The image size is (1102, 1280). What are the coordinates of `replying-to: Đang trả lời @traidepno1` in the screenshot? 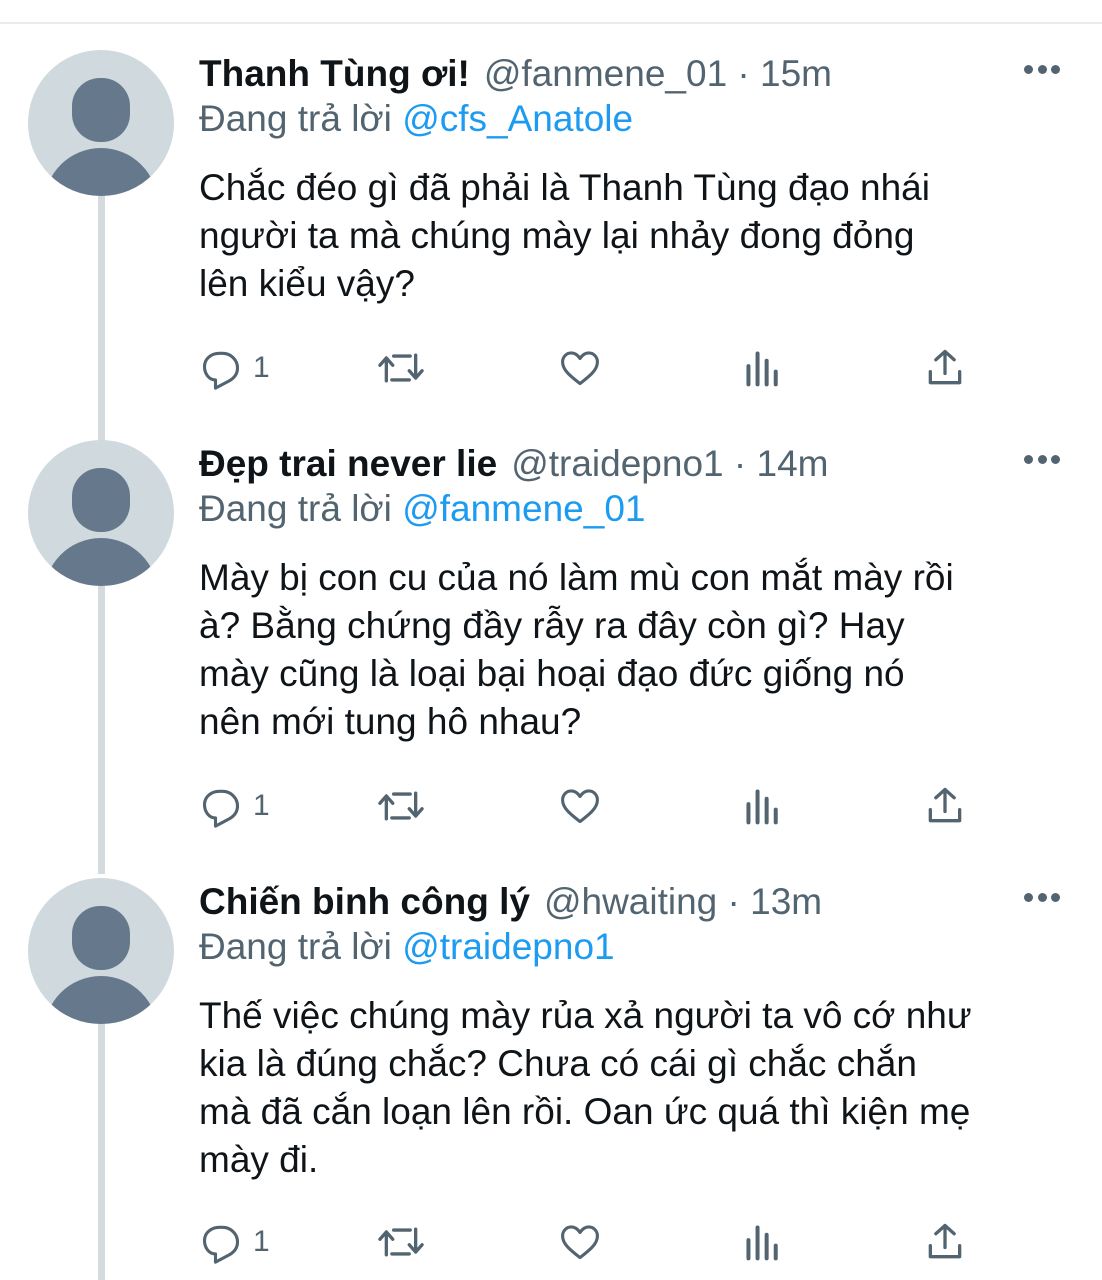 It's located at (407, 947).